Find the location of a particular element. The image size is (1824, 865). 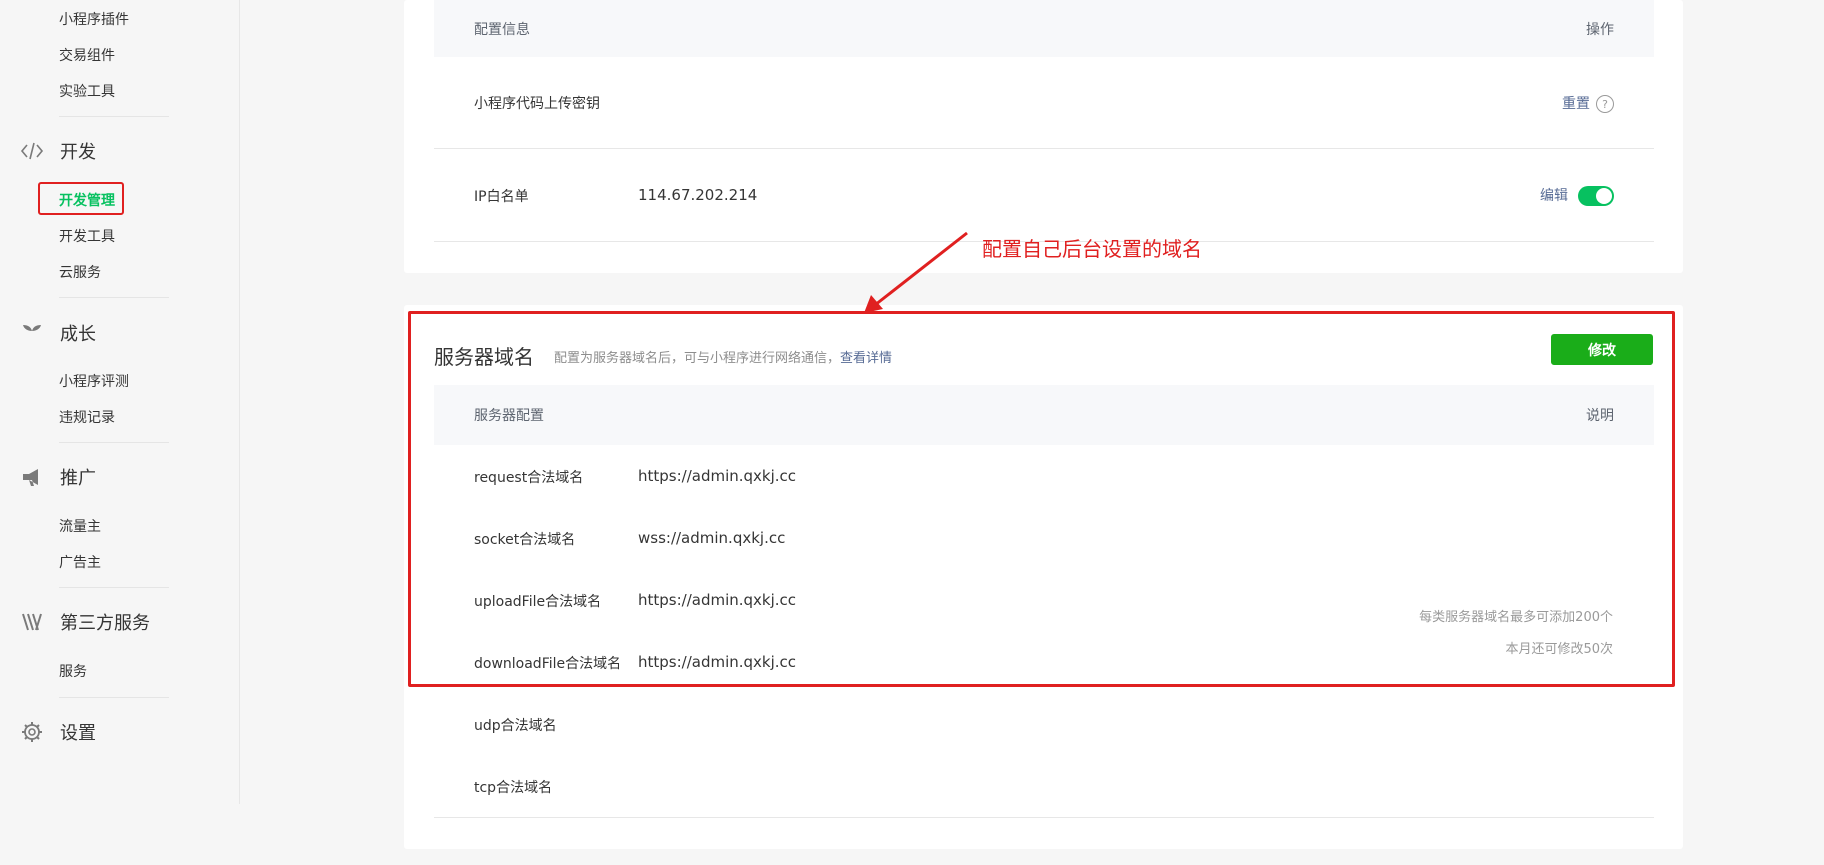

third-party-icon is located at coordinates (32, 622).